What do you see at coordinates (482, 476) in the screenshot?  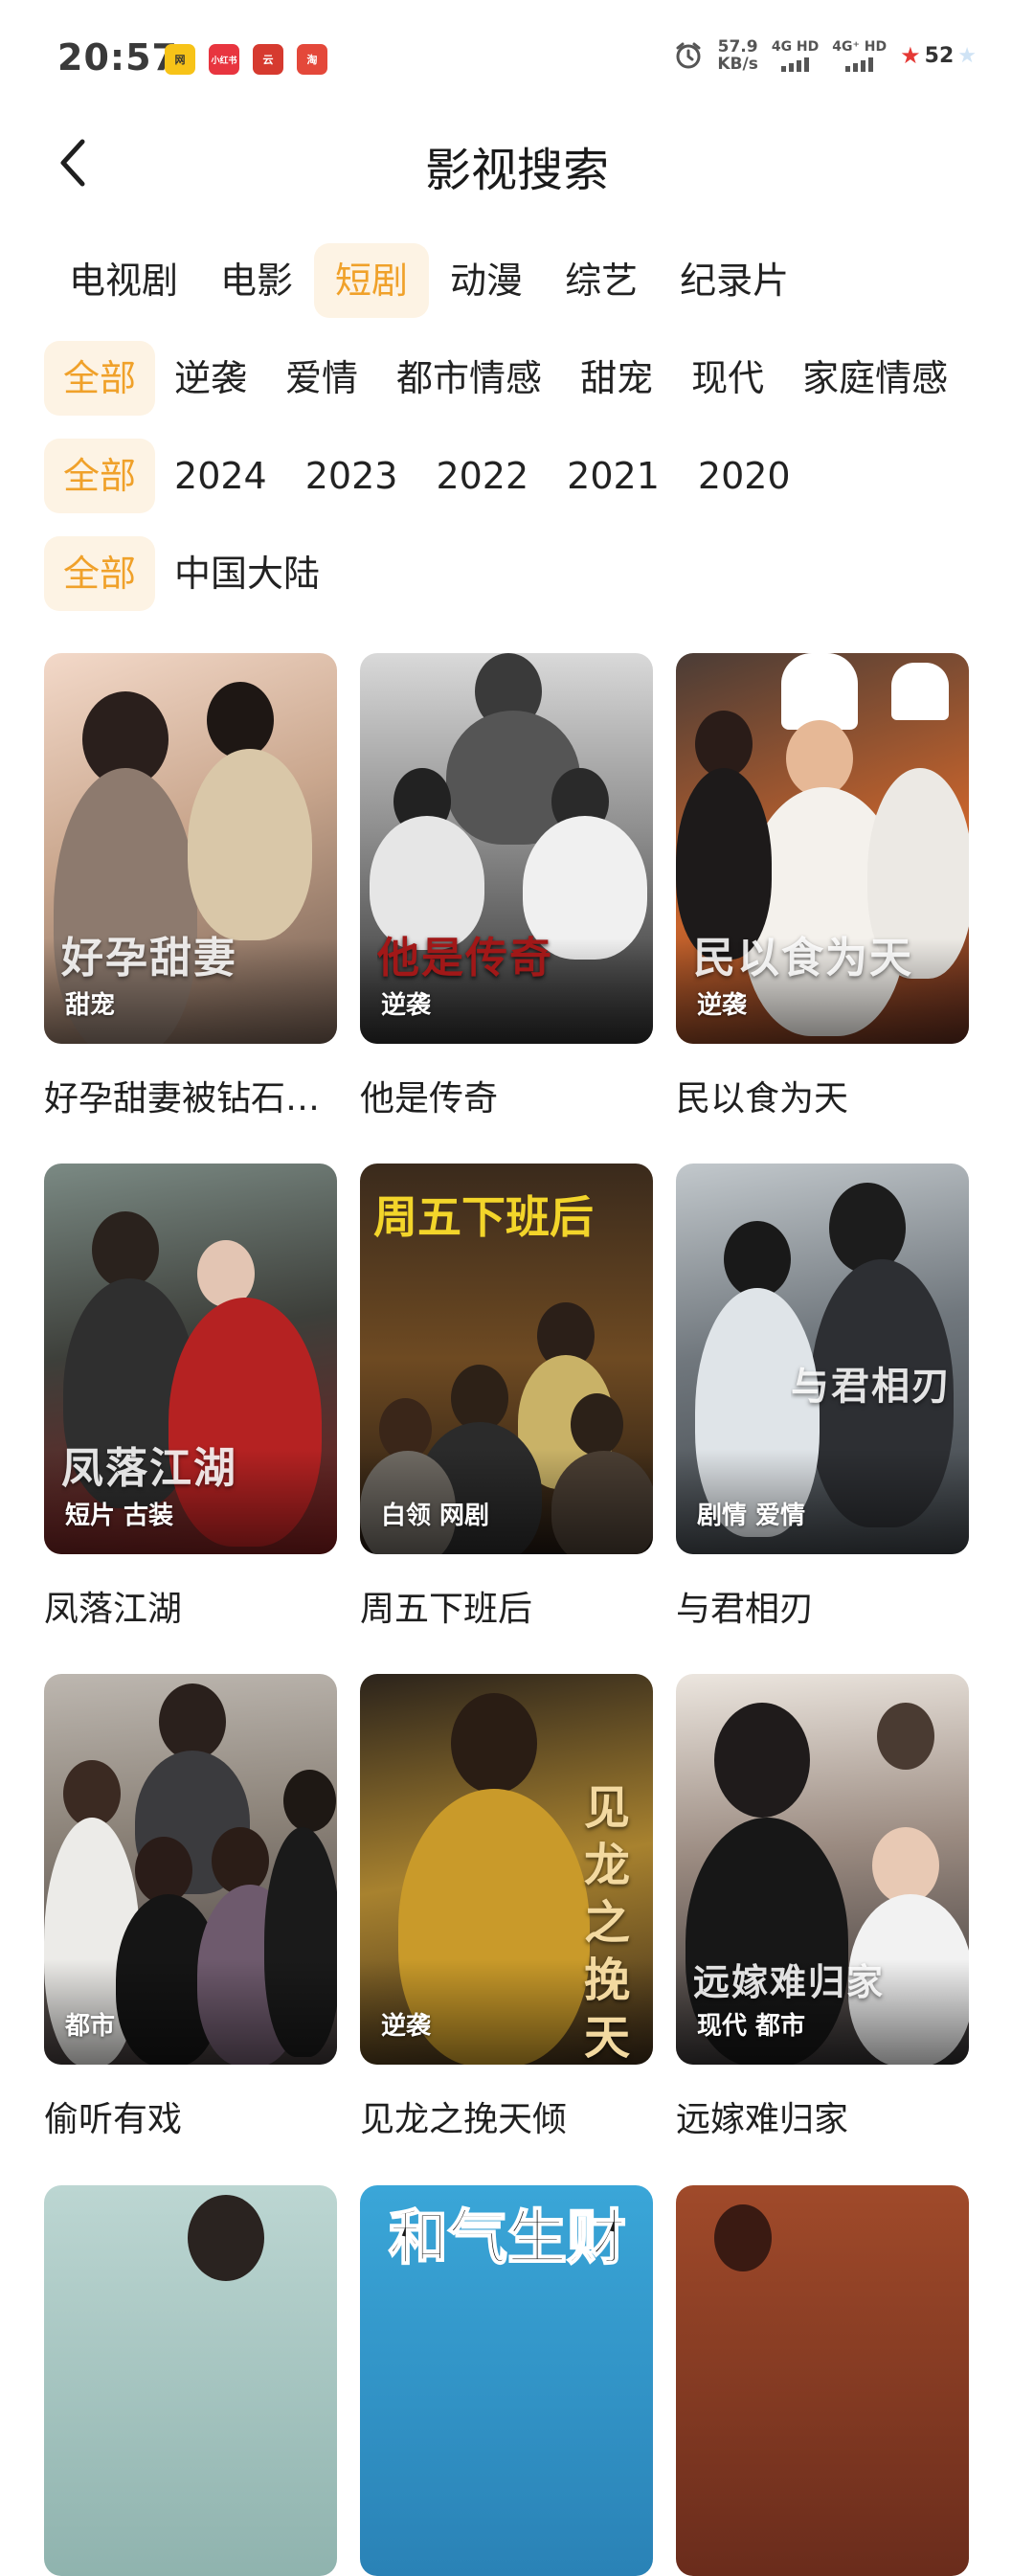 I see `year-chip: 2022` at bounding box center [482, 476].